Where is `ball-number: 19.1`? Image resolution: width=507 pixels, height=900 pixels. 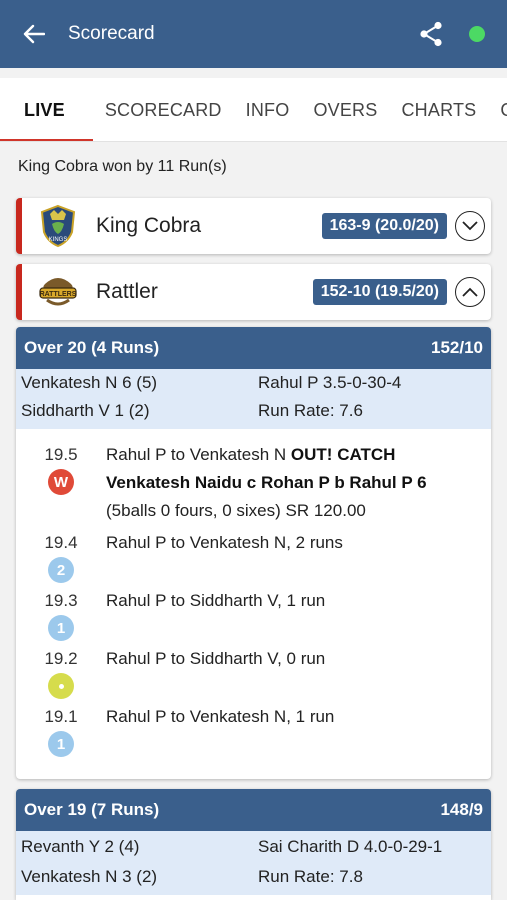 ball-number: 19.1 is located at coordinates (61, 716).